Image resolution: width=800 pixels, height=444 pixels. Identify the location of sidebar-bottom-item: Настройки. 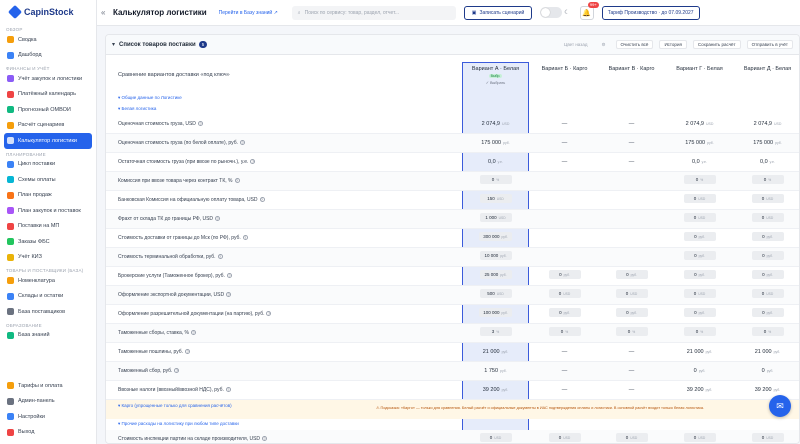
(48, 417).